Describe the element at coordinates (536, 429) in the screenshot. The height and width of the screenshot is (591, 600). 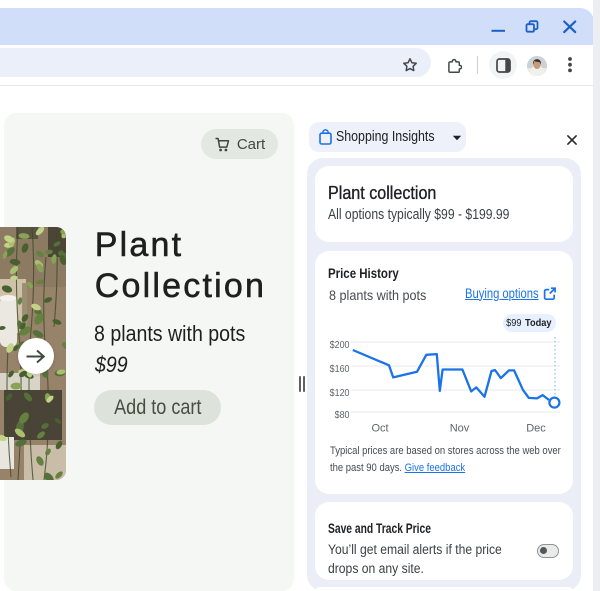
I see `svg-text: Dec` at that location.